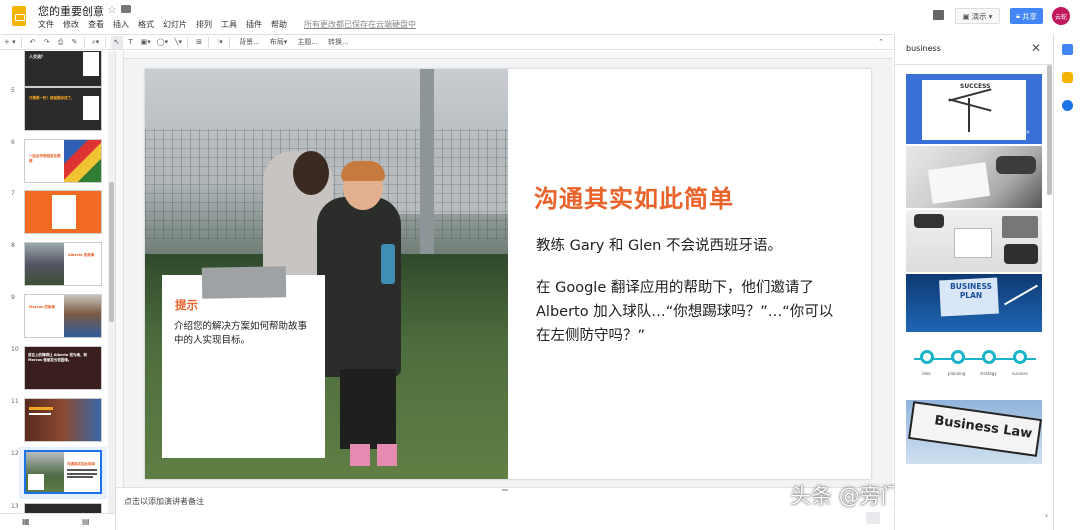 The width and height of the screenshot is (1080, 530). What do you see at coordinates (244, 282) in the screenshot?
I see `tape-decoration` at bounding box center [244, 282].